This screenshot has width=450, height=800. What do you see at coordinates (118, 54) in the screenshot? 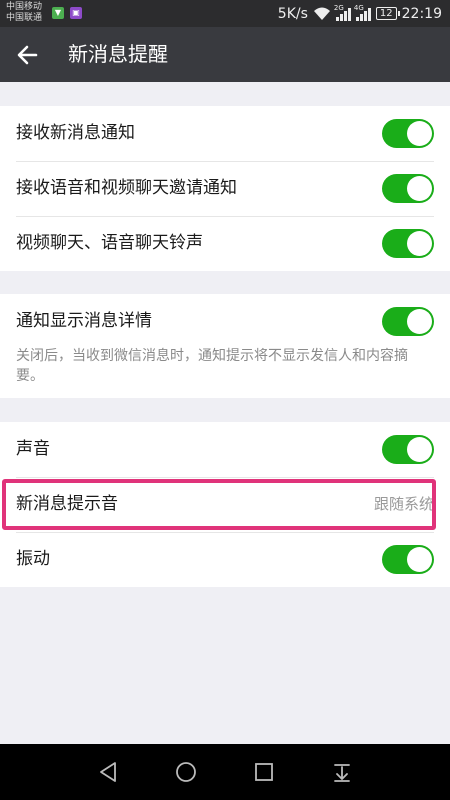
I see `page-title: 新消息提醒` at bounding box center [118, 54].